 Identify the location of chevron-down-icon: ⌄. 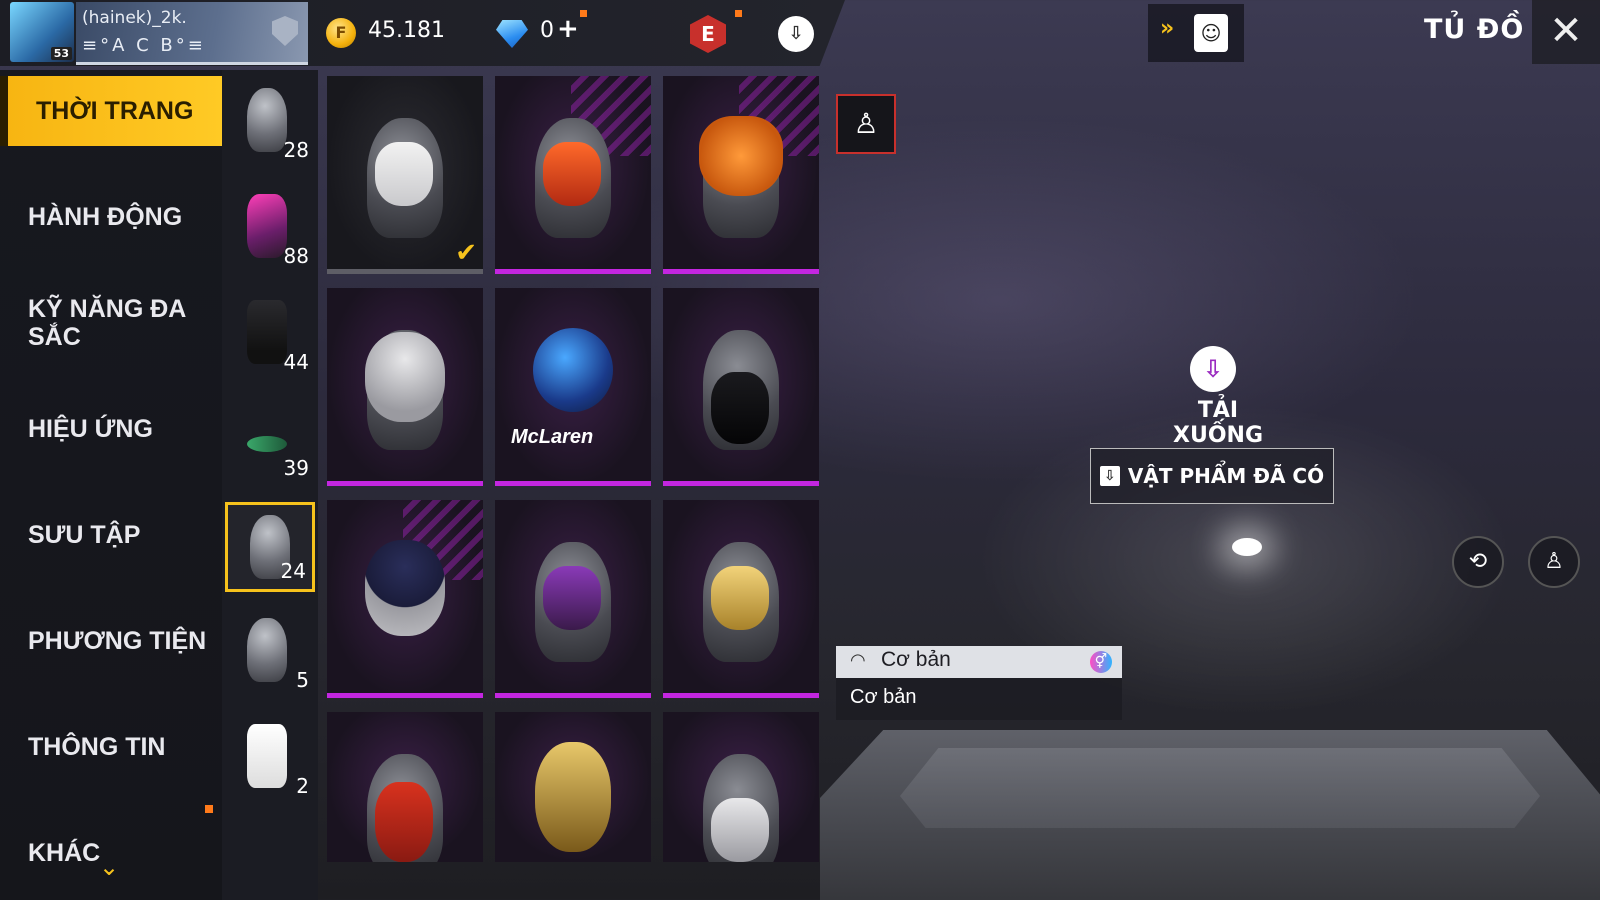
(109, 867).